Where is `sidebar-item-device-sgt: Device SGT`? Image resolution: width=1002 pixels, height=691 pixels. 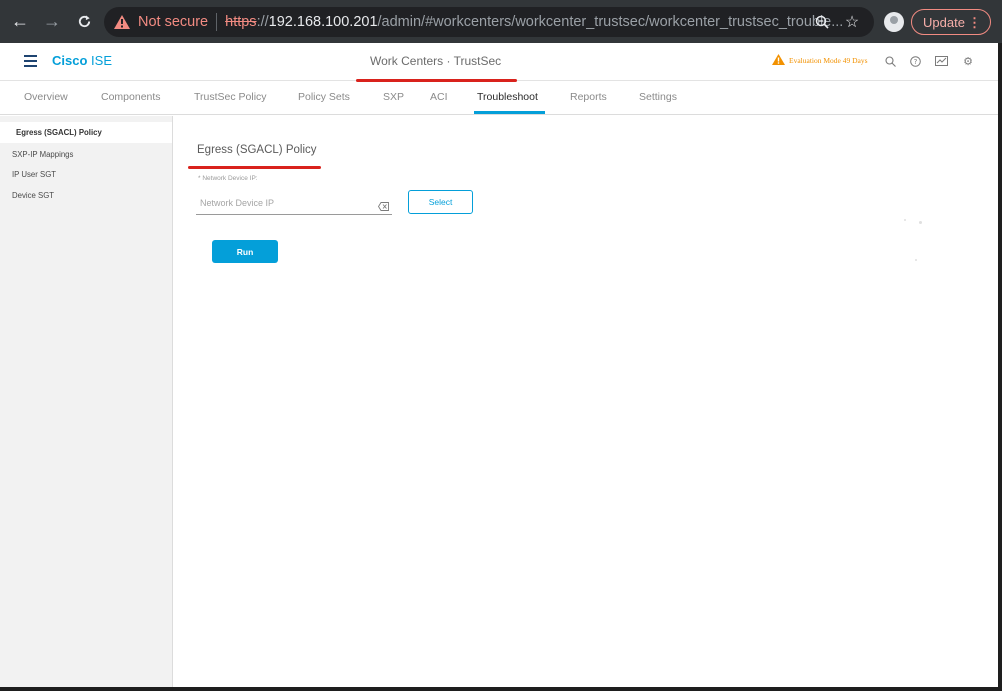
sidebar-item-device-sgt: Device SGT is located at coordinates (86, 195).